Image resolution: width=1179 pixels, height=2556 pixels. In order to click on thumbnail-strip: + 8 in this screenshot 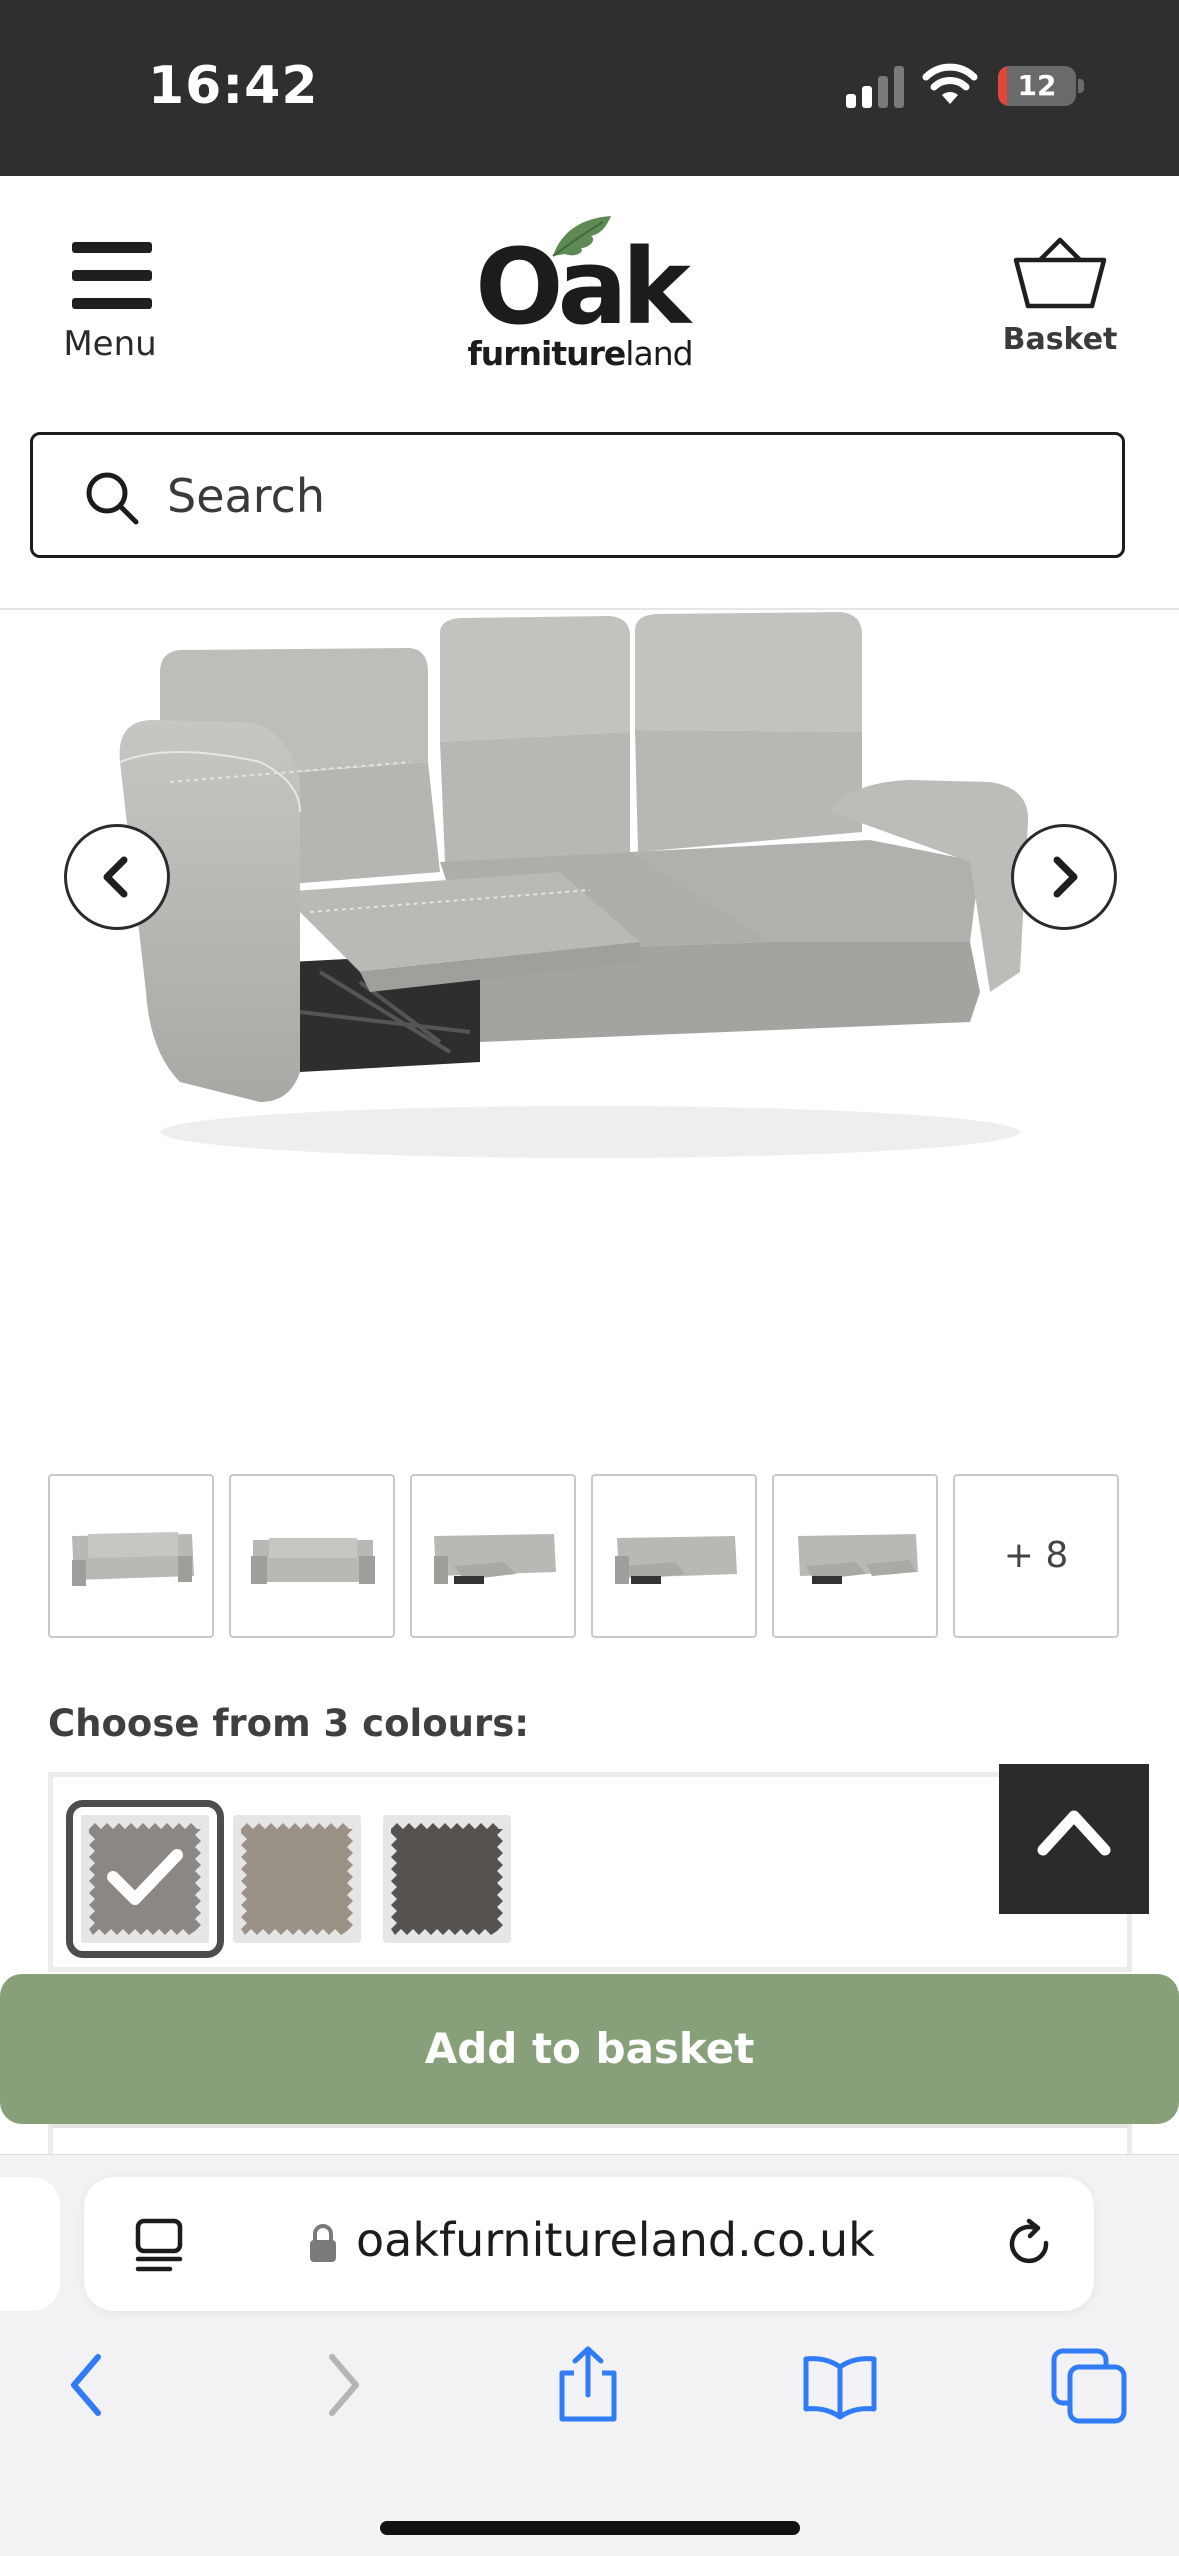, I will do `click(593, 1556)`.